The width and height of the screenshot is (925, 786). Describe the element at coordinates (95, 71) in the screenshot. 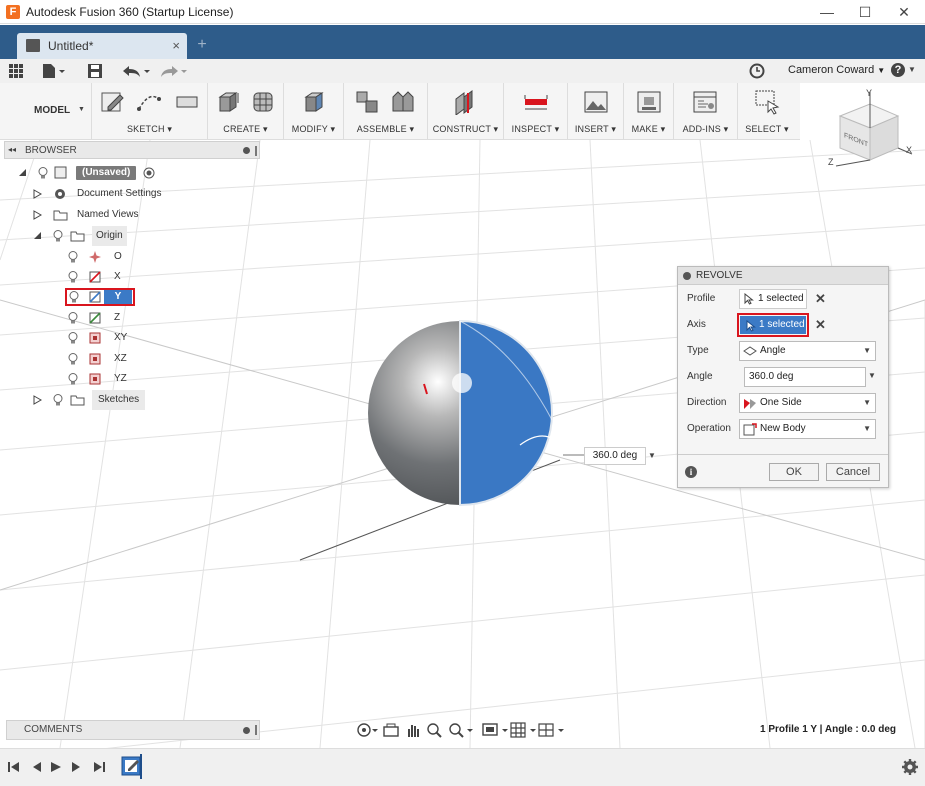

I see `save-icon` at that location.